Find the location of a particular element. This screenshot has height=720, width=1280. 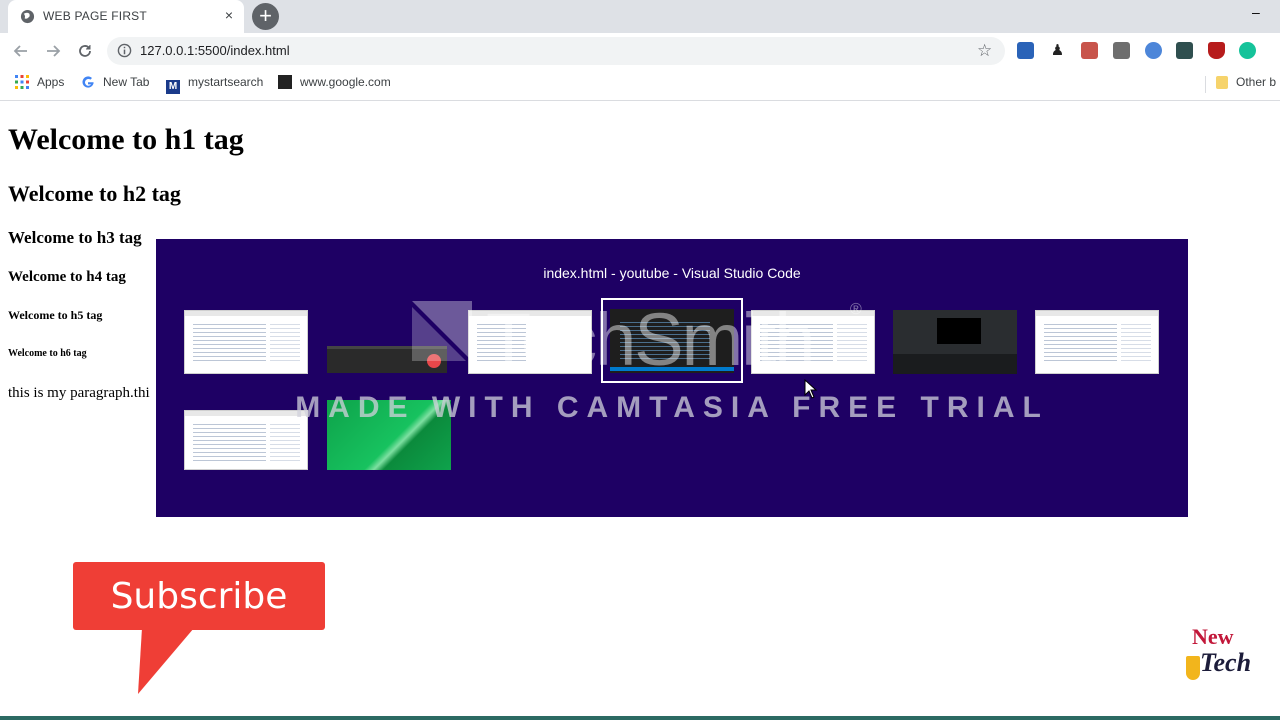

bookmark-label: www.google.com is located at coordinates (345, 82).